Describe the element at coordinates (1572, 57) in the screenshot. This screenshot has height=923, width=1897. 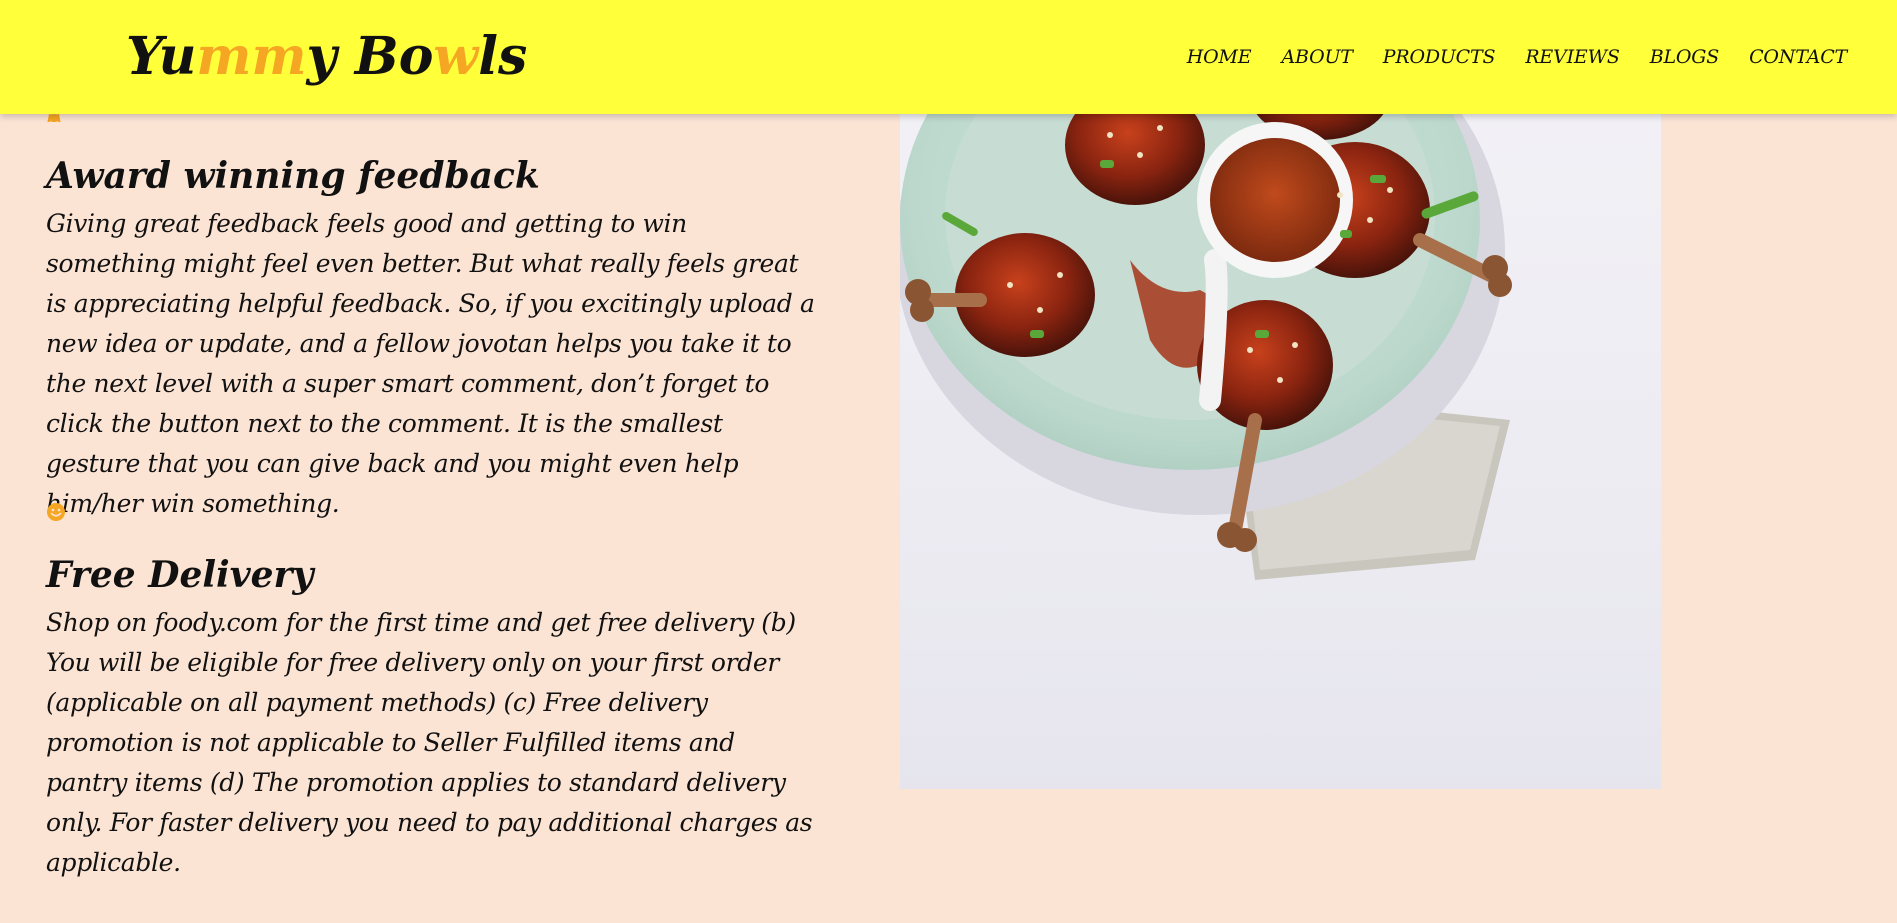
I see `nav-link-reviews: REVIEWS` at that location.